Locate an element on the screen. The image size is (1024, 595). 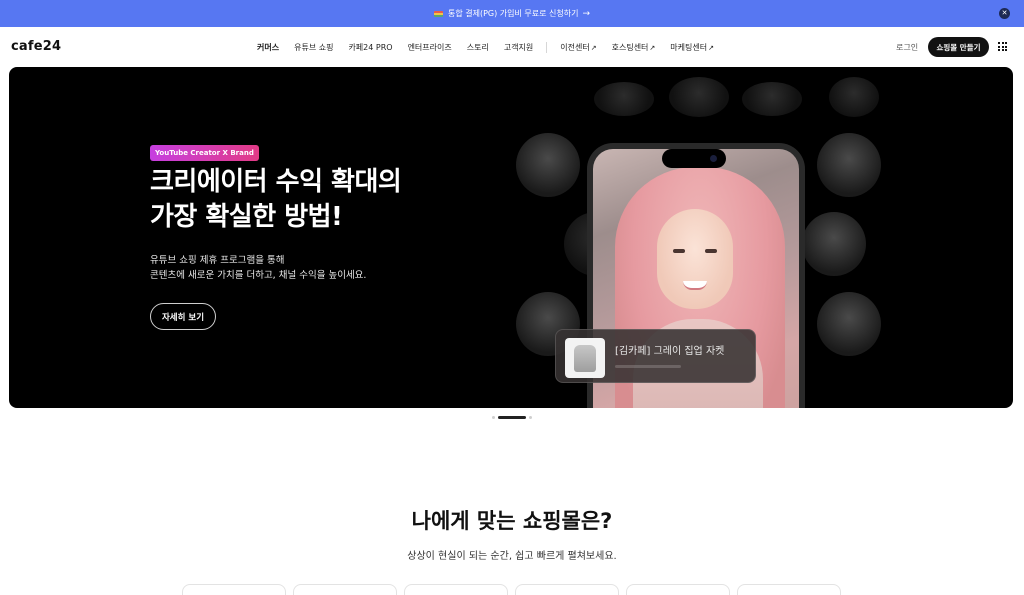
product-card: [김카페] 그레이 집업 자켓 is located at coordinates (655, 356).